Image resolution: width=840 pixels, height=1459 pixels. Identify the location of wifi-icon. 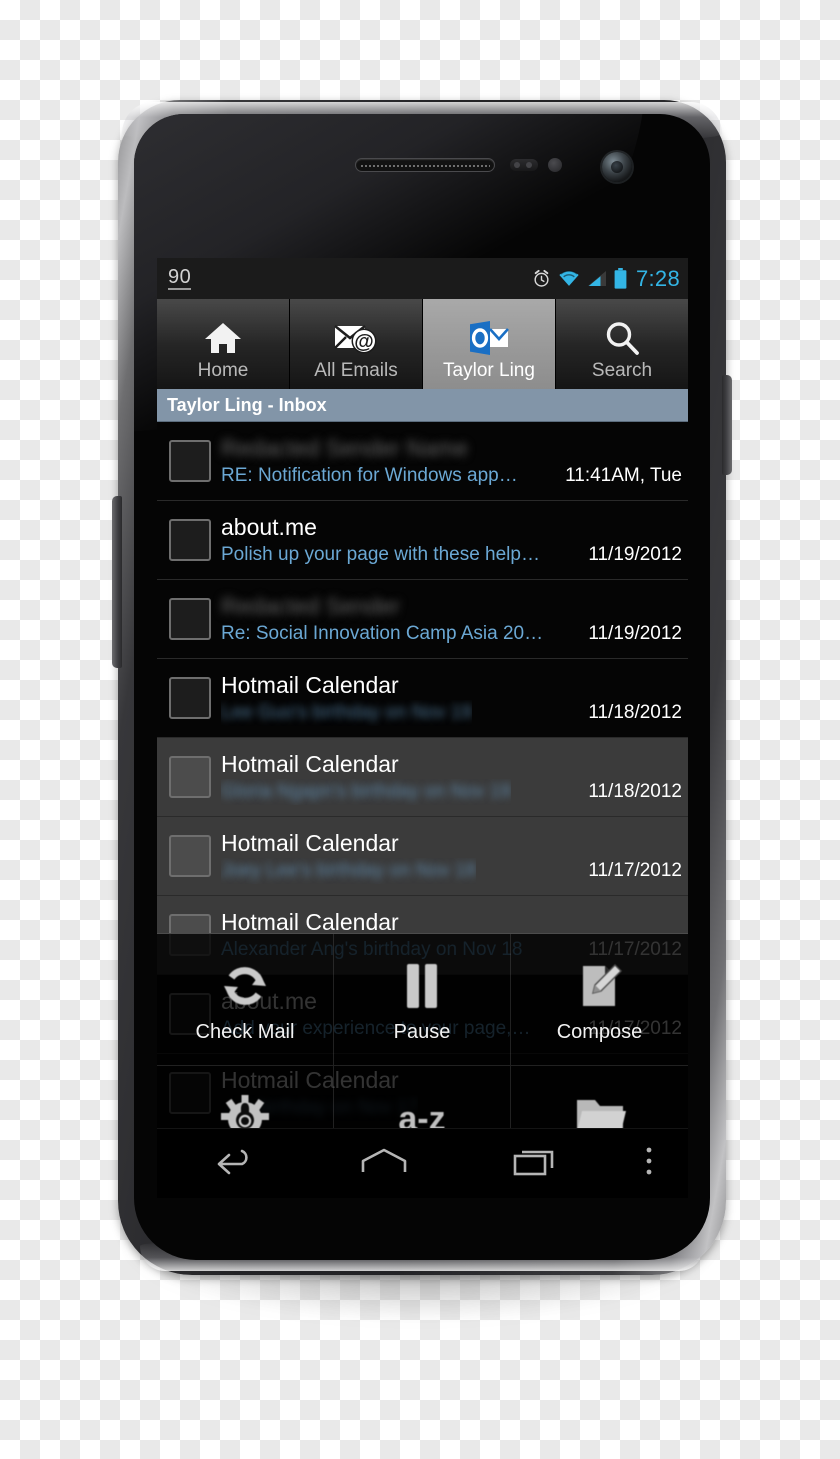
(569, 278).